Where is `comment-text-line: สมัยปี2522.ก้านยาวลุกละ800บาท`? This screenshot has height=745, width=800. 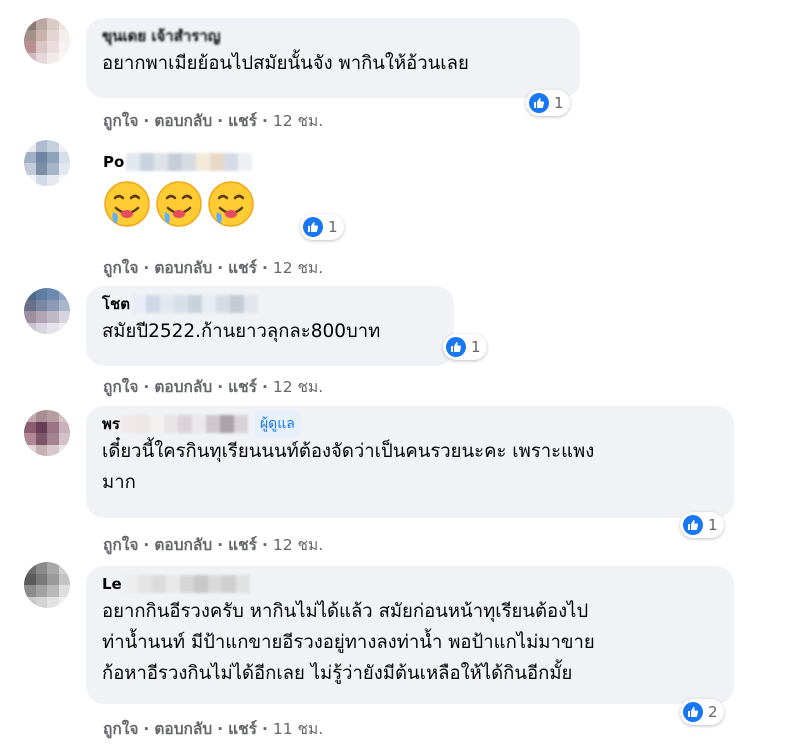
comment-text-line: สมัยปี2522.ก้านยาวลุกละ800บาท is located at coordinates (241, 331).